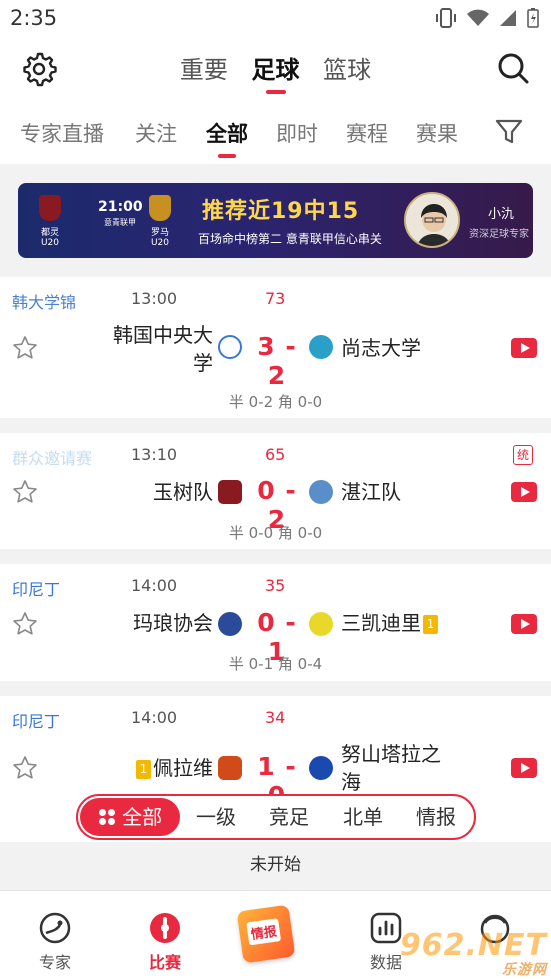 Image resolution: width=551 pixels, height=979 pixels. Describe the element at coordinates (275, 533) in the screenshot. I see `match-half-corner: 半 0-0 角 0-0` at that location.